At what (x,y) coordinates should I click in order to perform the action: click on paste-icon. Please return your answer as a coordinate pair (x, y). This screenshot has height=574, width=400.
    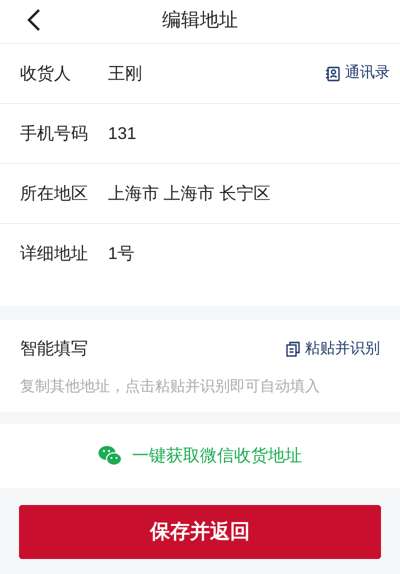
    Looking at the image, I should click on (293, 348).